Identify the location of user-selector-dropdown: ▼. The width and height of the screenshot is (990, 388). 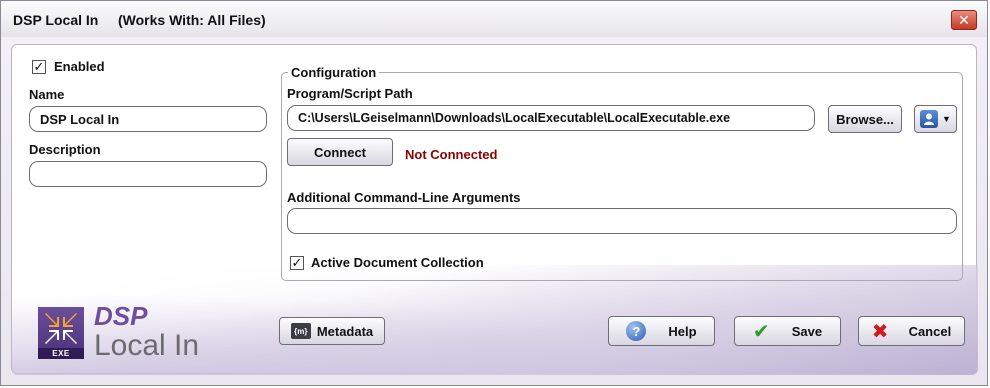
(935, 119).